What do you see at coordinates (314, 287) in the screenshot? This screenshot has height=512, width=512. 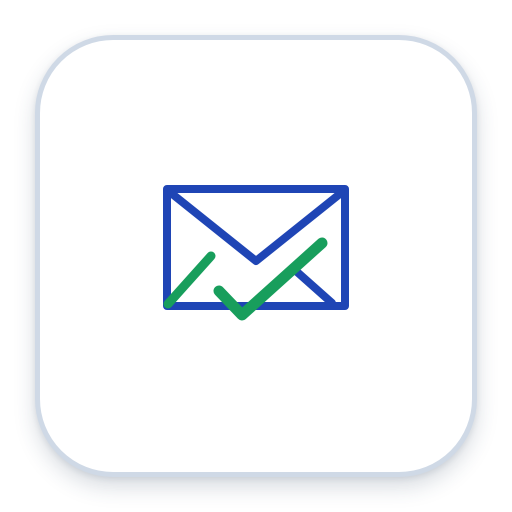 I see `envelope-fold-right` at bounding box center [314, 287].